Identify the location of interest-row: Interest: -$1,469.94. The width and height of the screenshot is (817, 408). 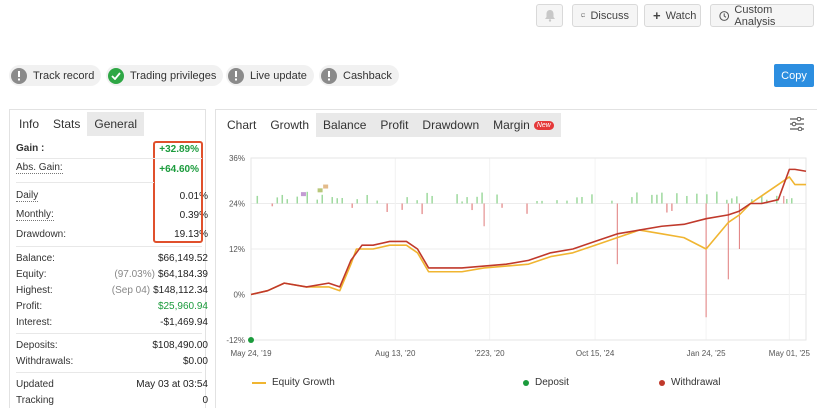
(112, 322).